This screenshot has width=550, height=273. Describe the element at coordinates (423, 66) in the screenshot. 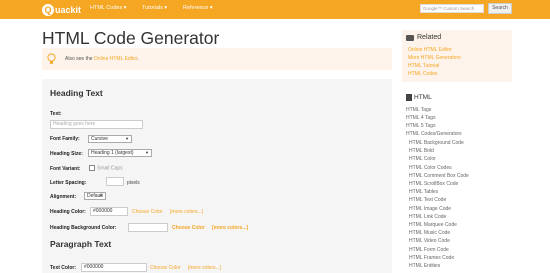

I see `related-link-html-tutorial: HTML Tutorial` at that location.